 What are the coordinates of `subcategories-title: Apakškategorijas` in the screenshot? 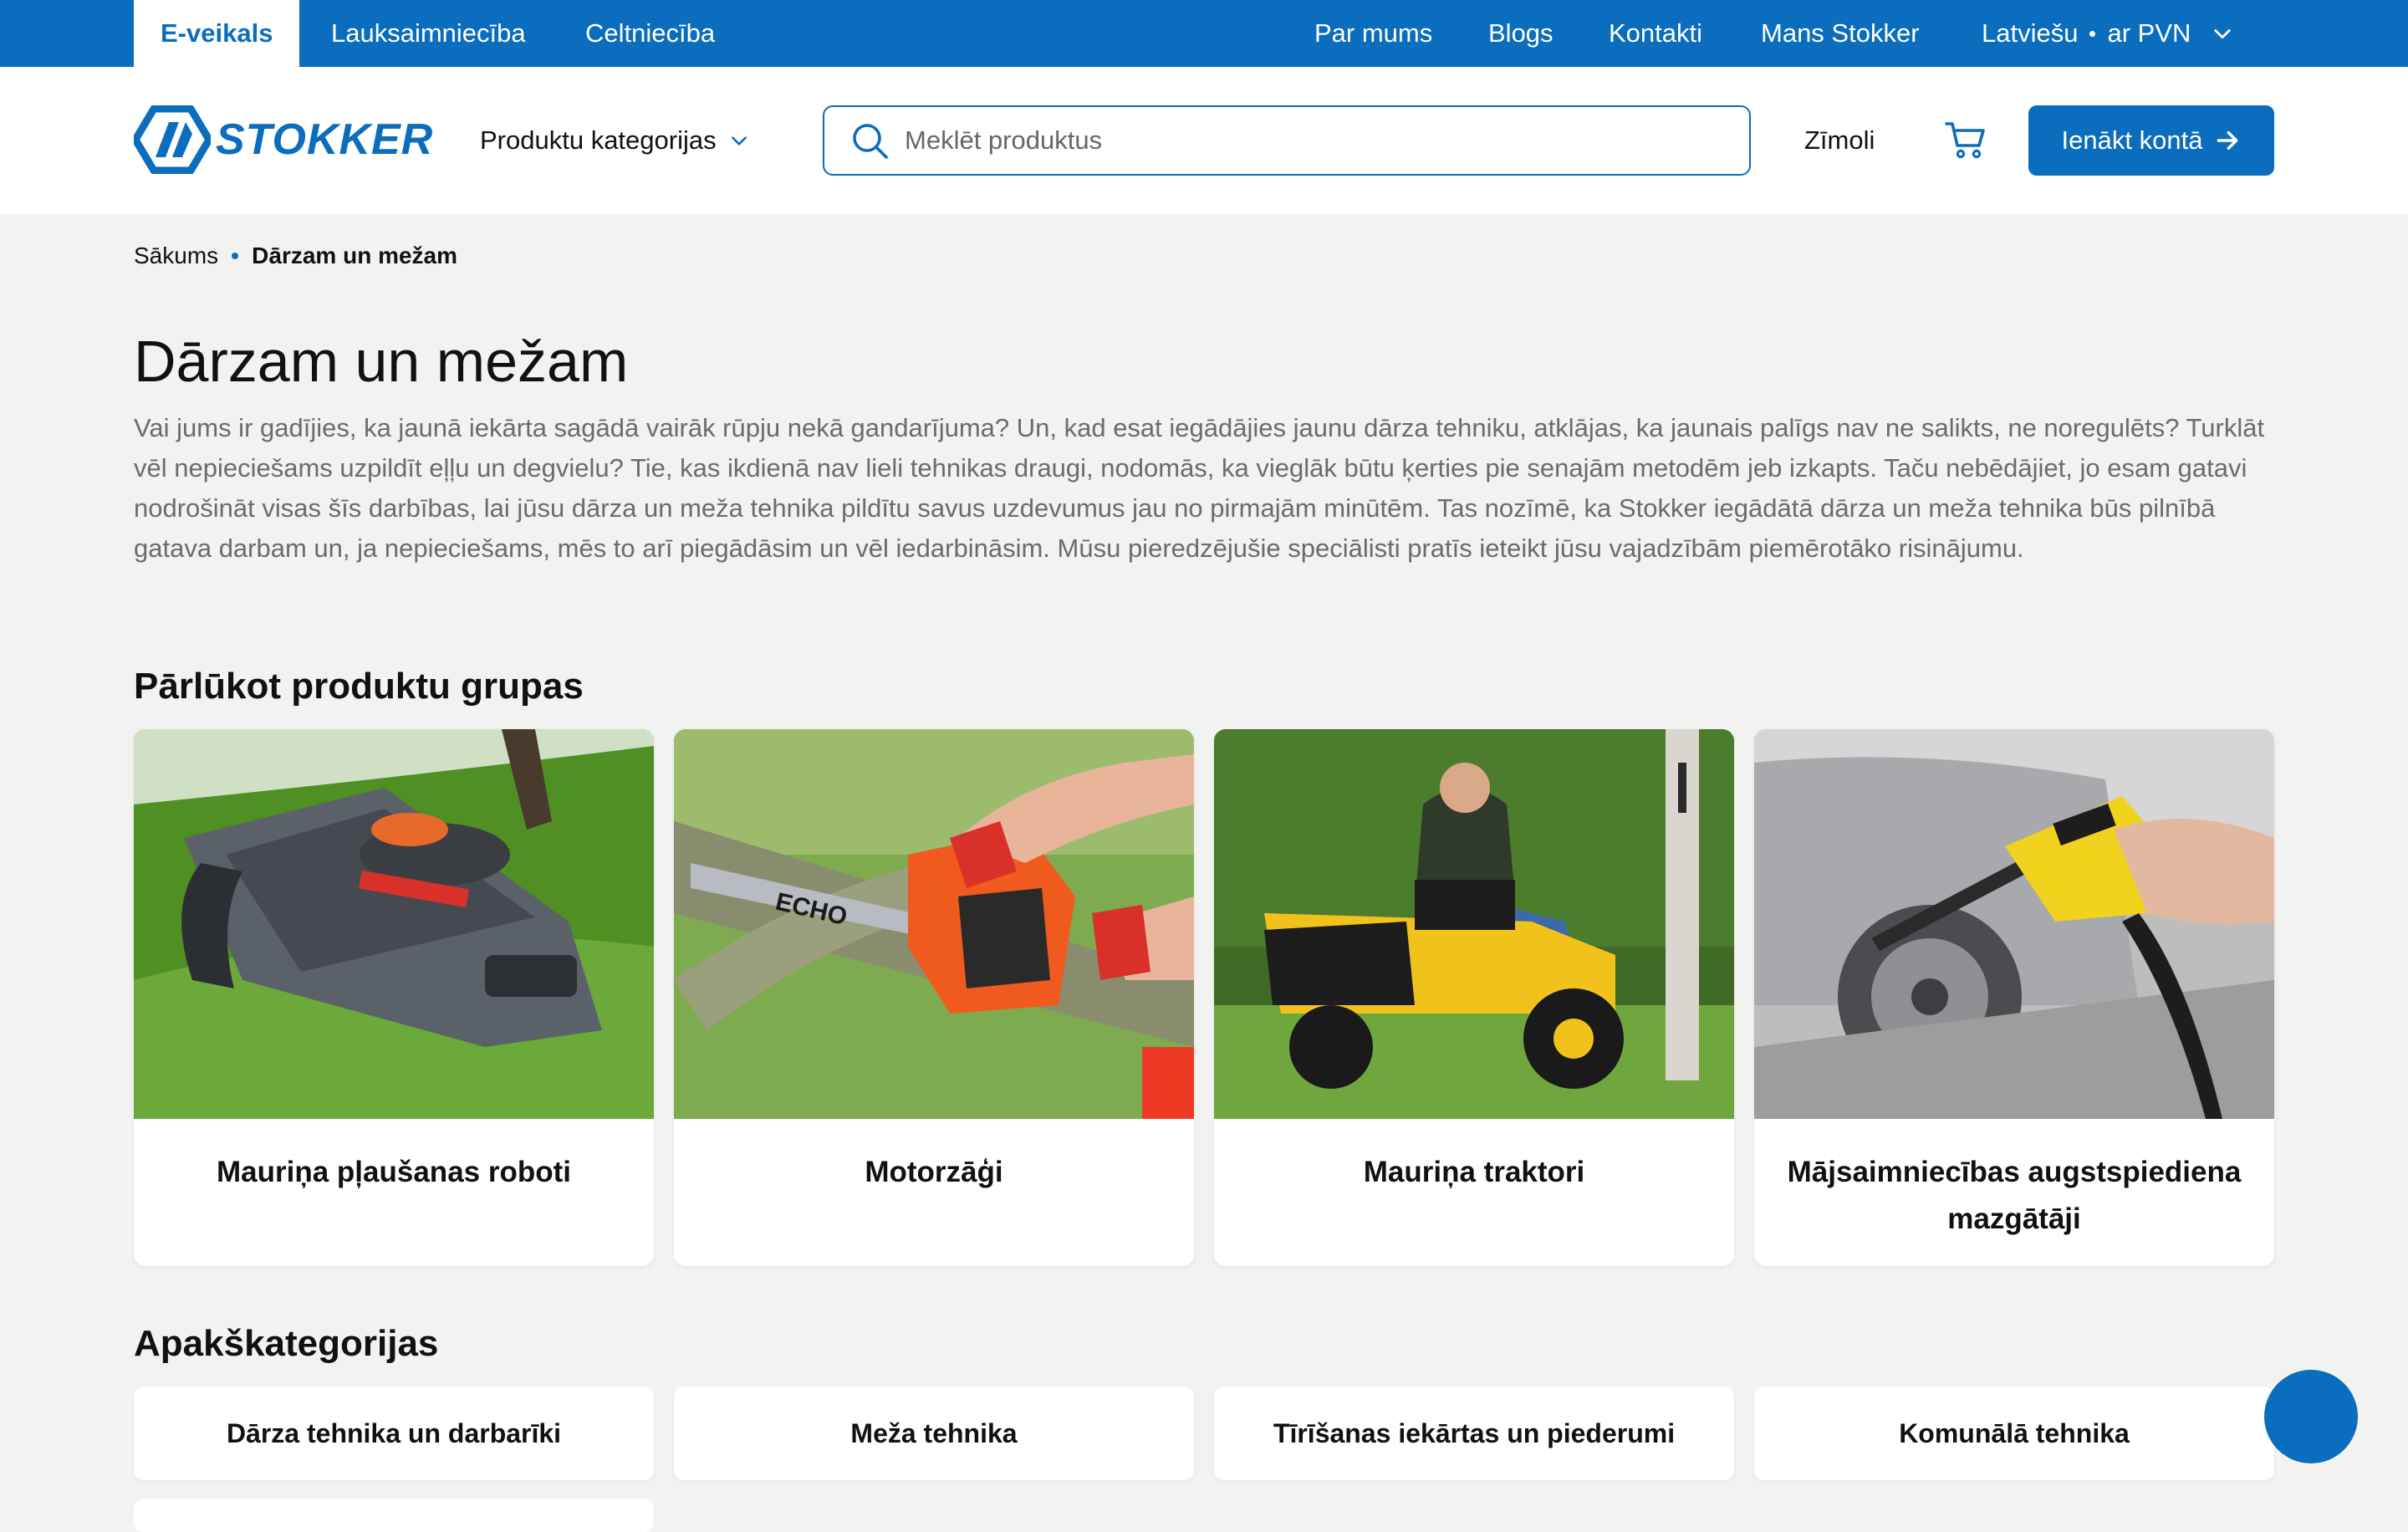 It's located at (286, 1343).